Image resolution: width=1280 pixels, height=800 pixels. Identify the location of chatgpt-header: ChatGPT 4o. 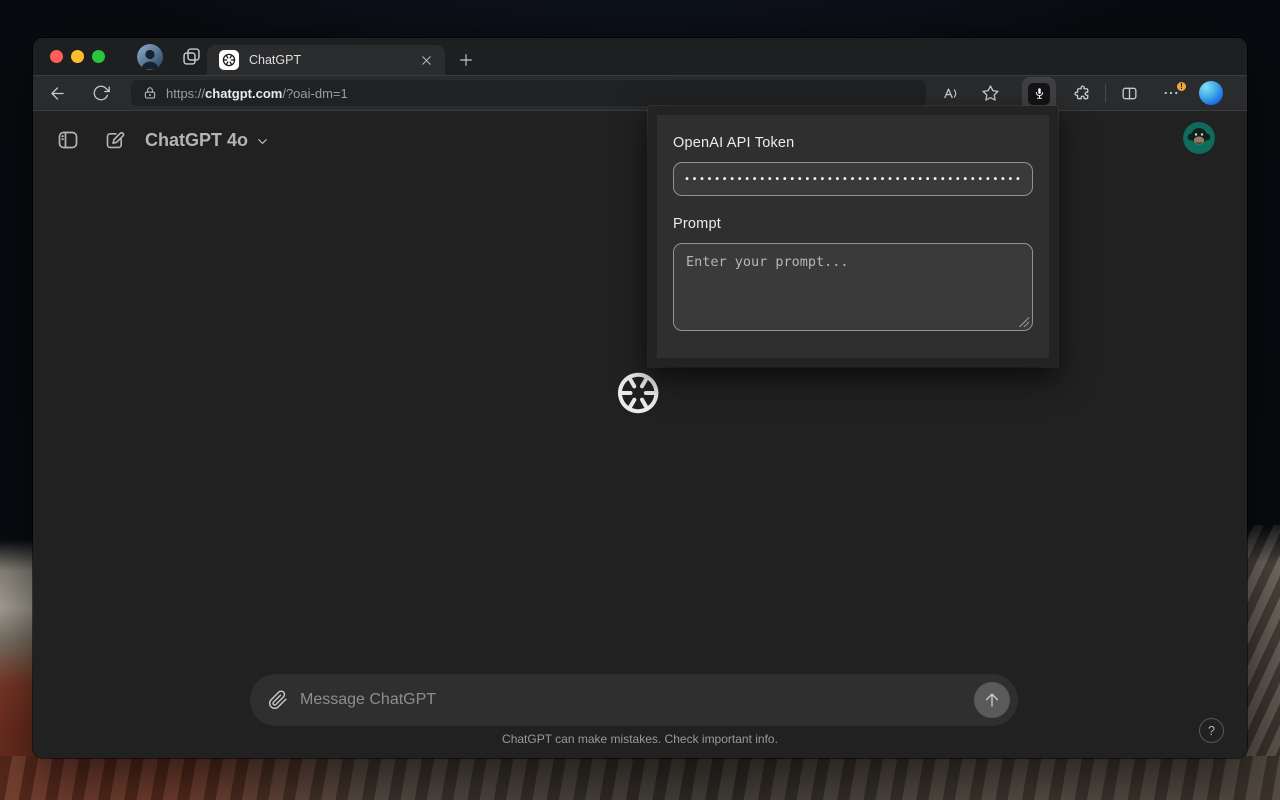
(640, 133).